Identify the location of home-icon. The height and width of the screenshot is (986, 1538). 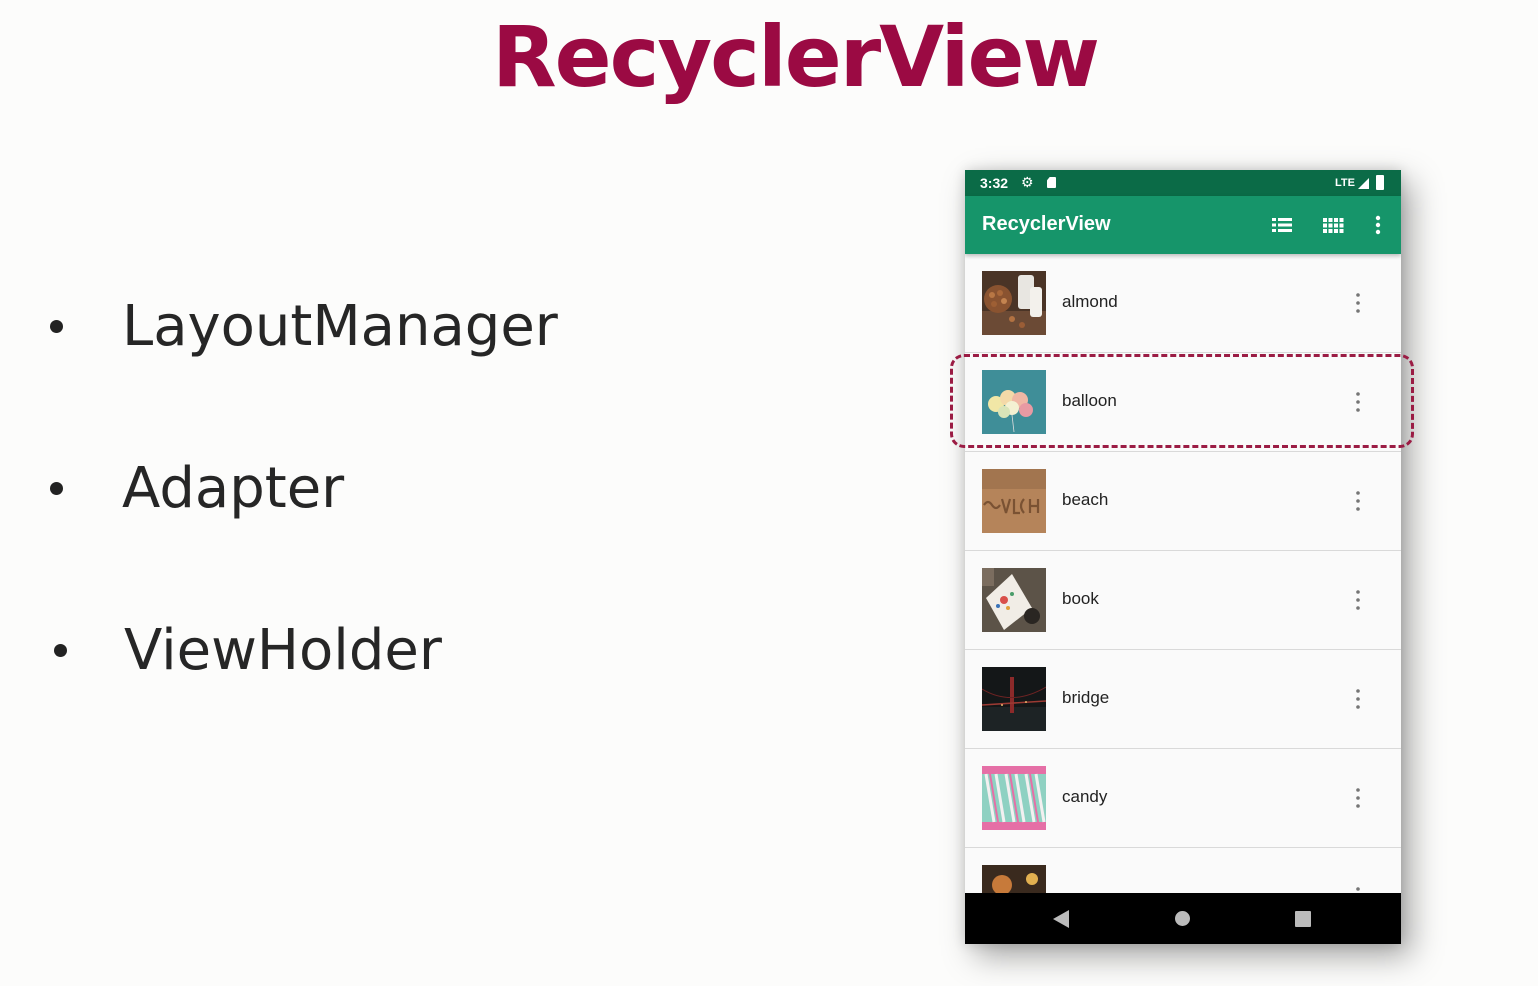
(1182, 918).